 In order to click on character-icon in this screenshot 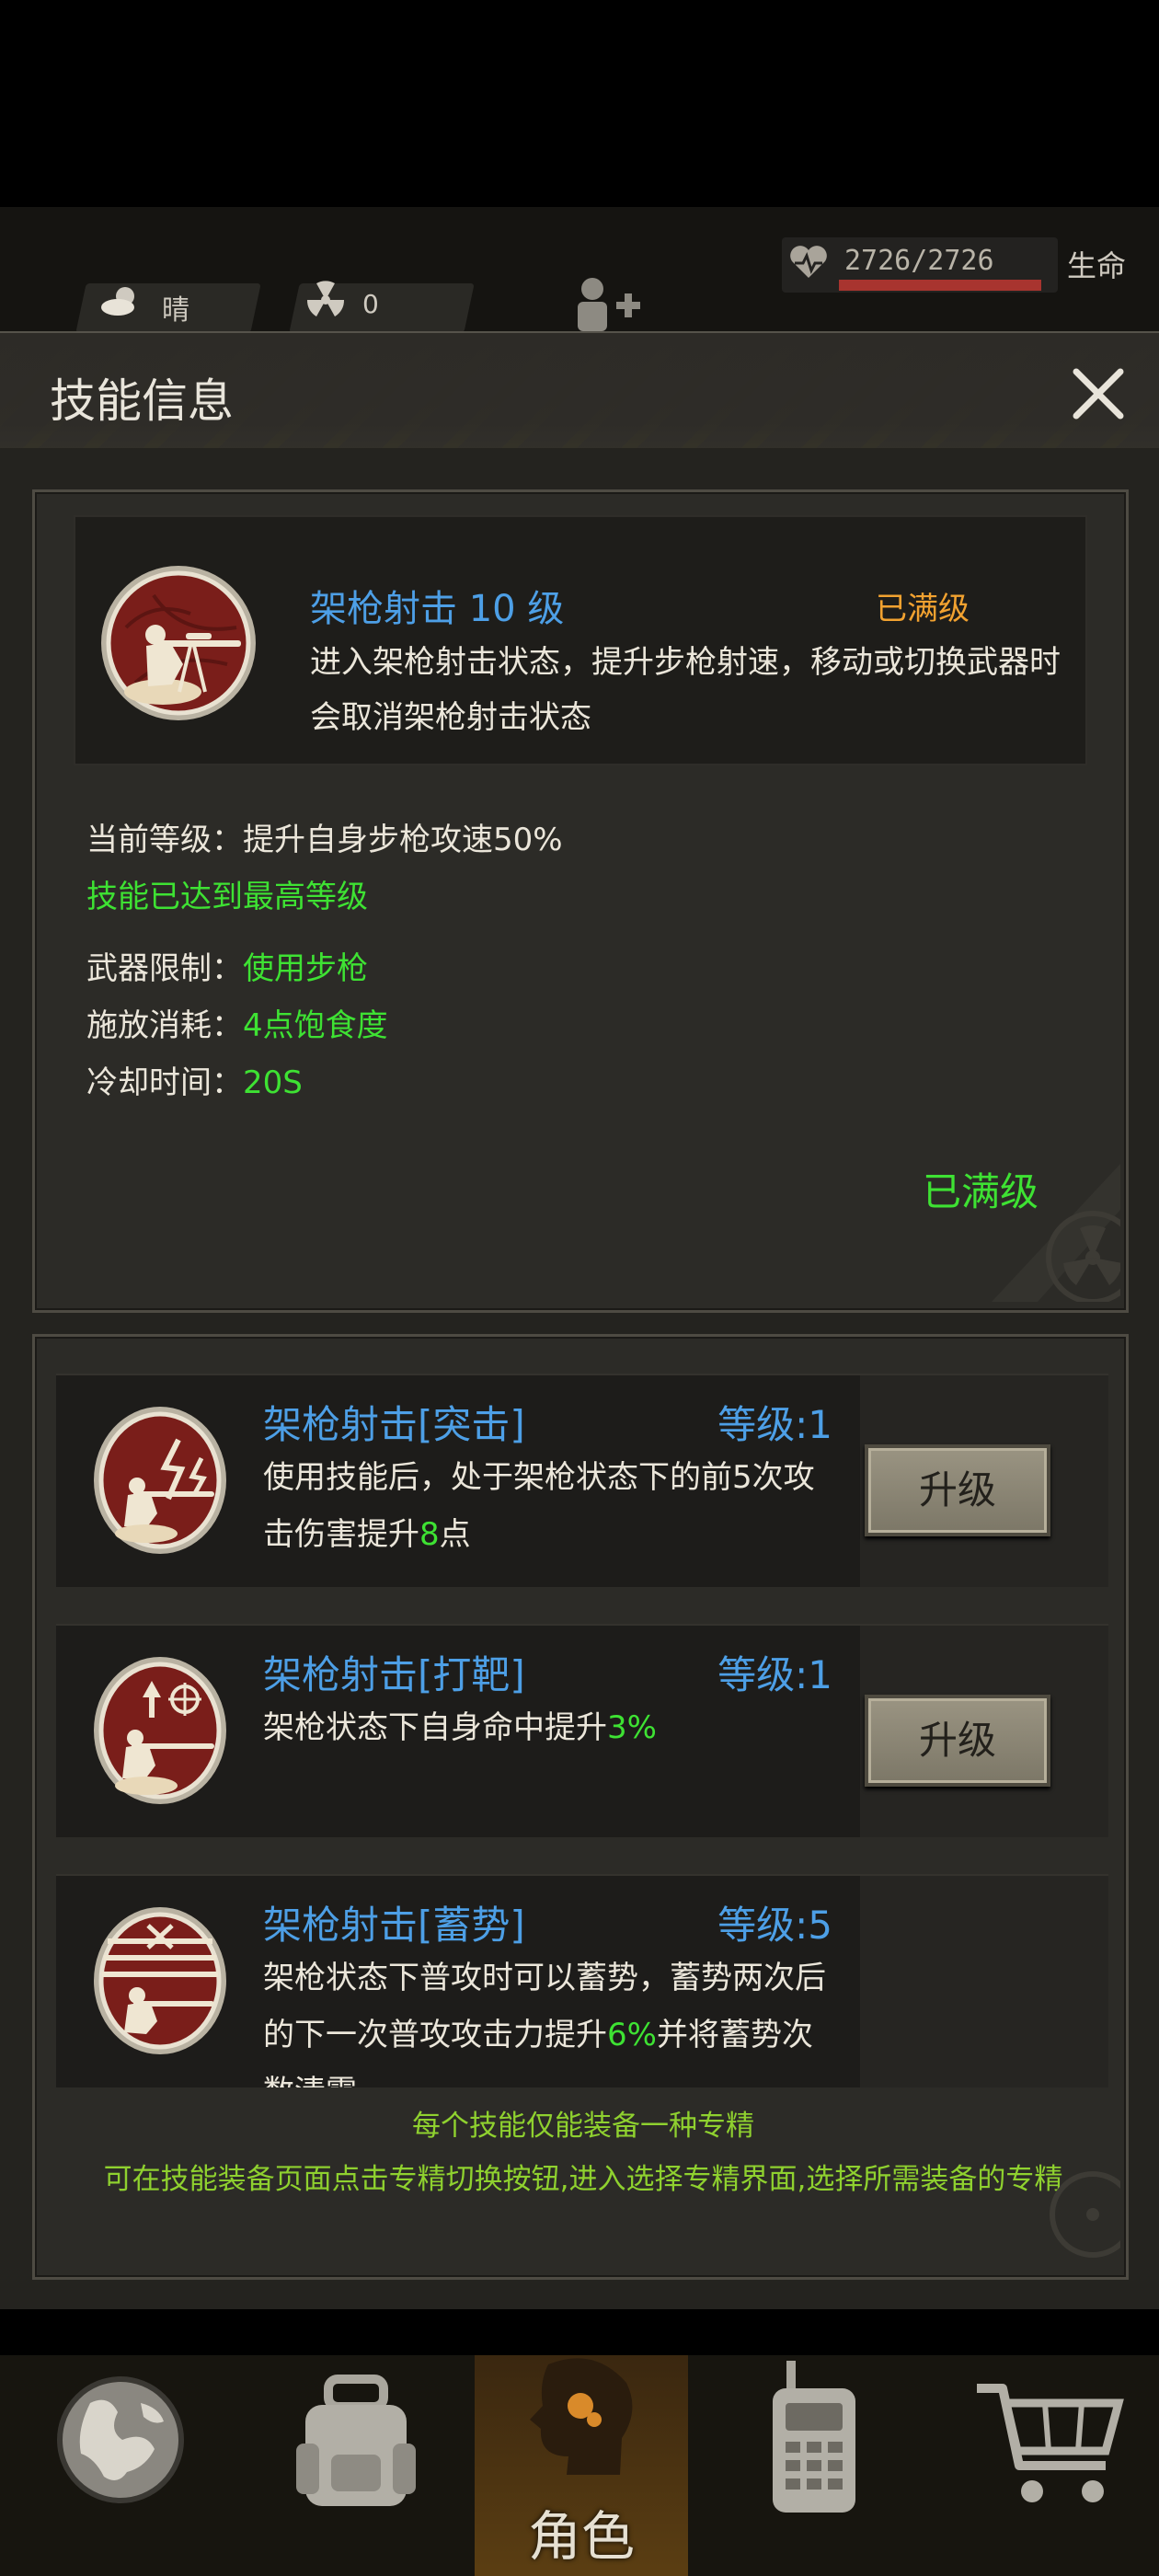, I will do `click(581, 2416)`.